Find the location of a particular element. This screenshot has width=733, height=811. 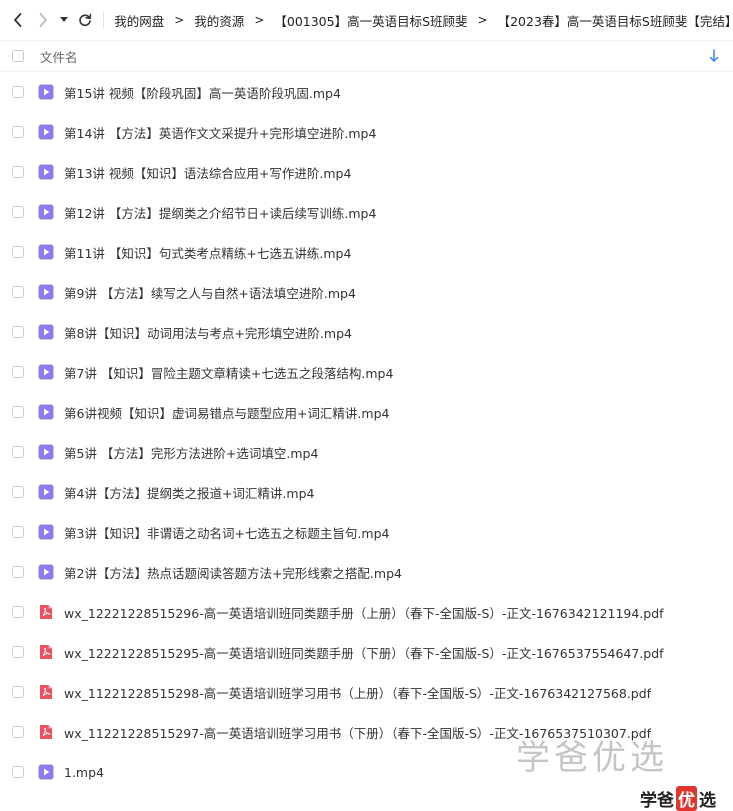

history-dropdown-button is located at coordinates (63, 20).